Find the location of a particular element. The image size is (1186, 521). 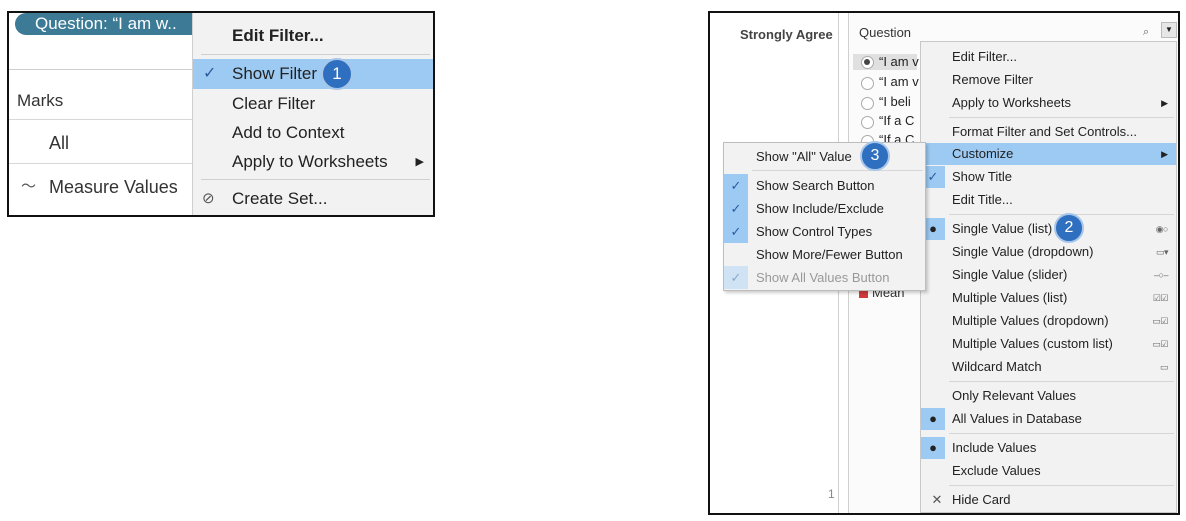

slider-control-icon: –○– is located at coordinates (1161, 275).